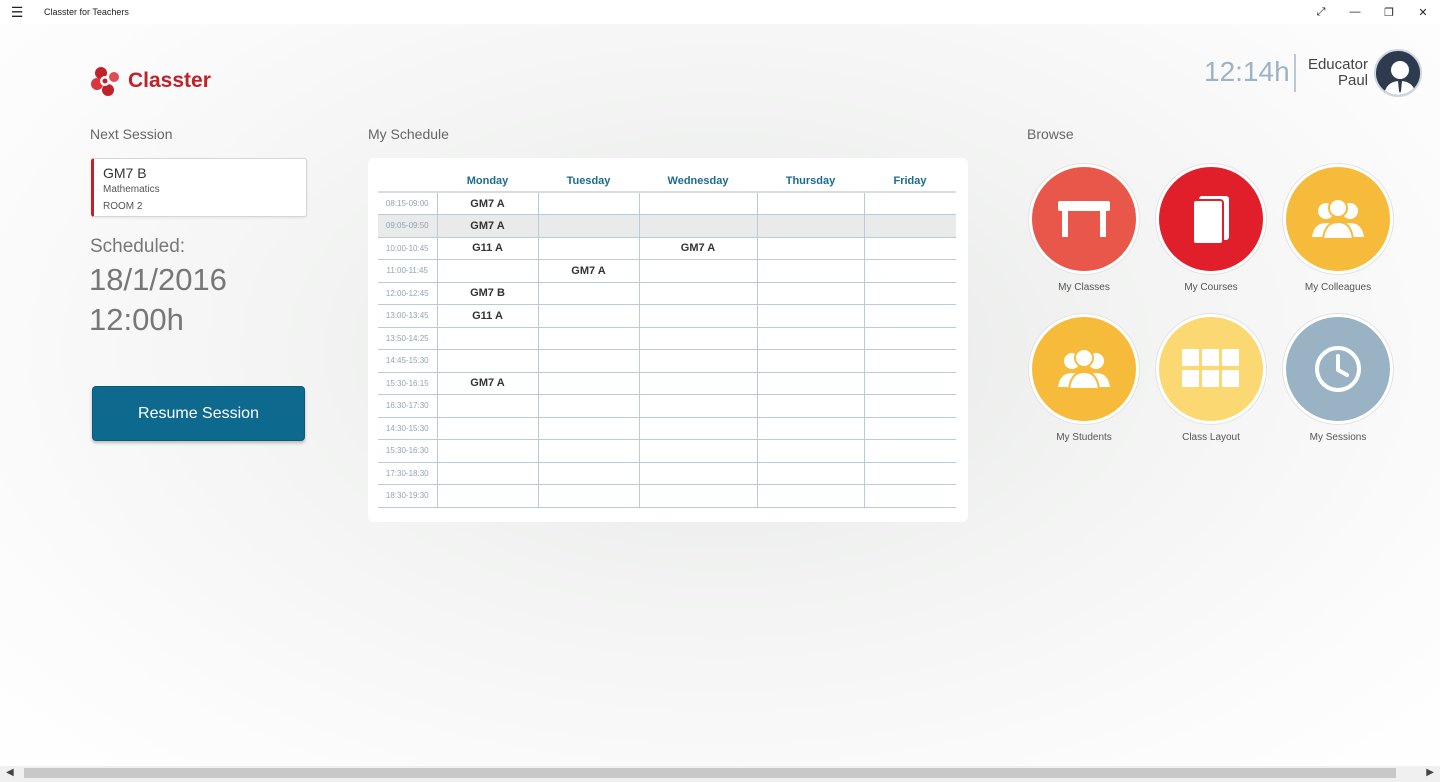 This screenshot has height=782, width=1440. Describe the element at coordinates (1423, 12) in the screenshot. I see `close-icon: ✕` at that location.